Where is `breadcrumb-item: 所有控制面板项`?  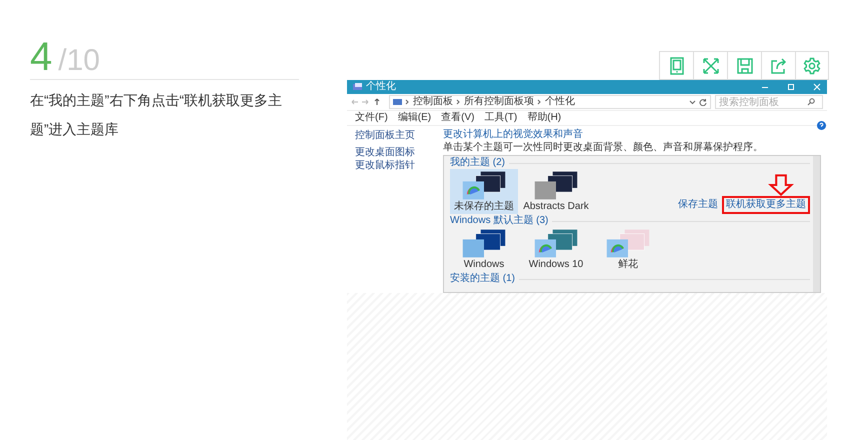 breadcrumb-item: 所有控制面板项 is located at coordinates (499, 102).